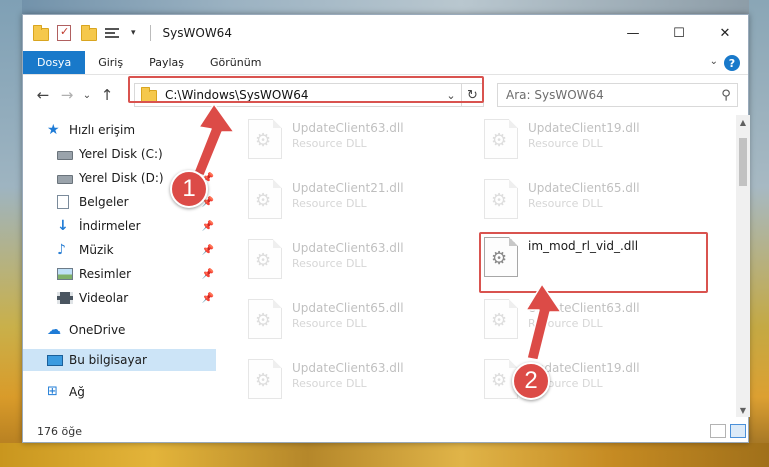 The image size is (769, 467). What do you see at coordinates (189, 189) in the screenshot?
I see `step-badge-1: 1` at bounding box center [189, 189].